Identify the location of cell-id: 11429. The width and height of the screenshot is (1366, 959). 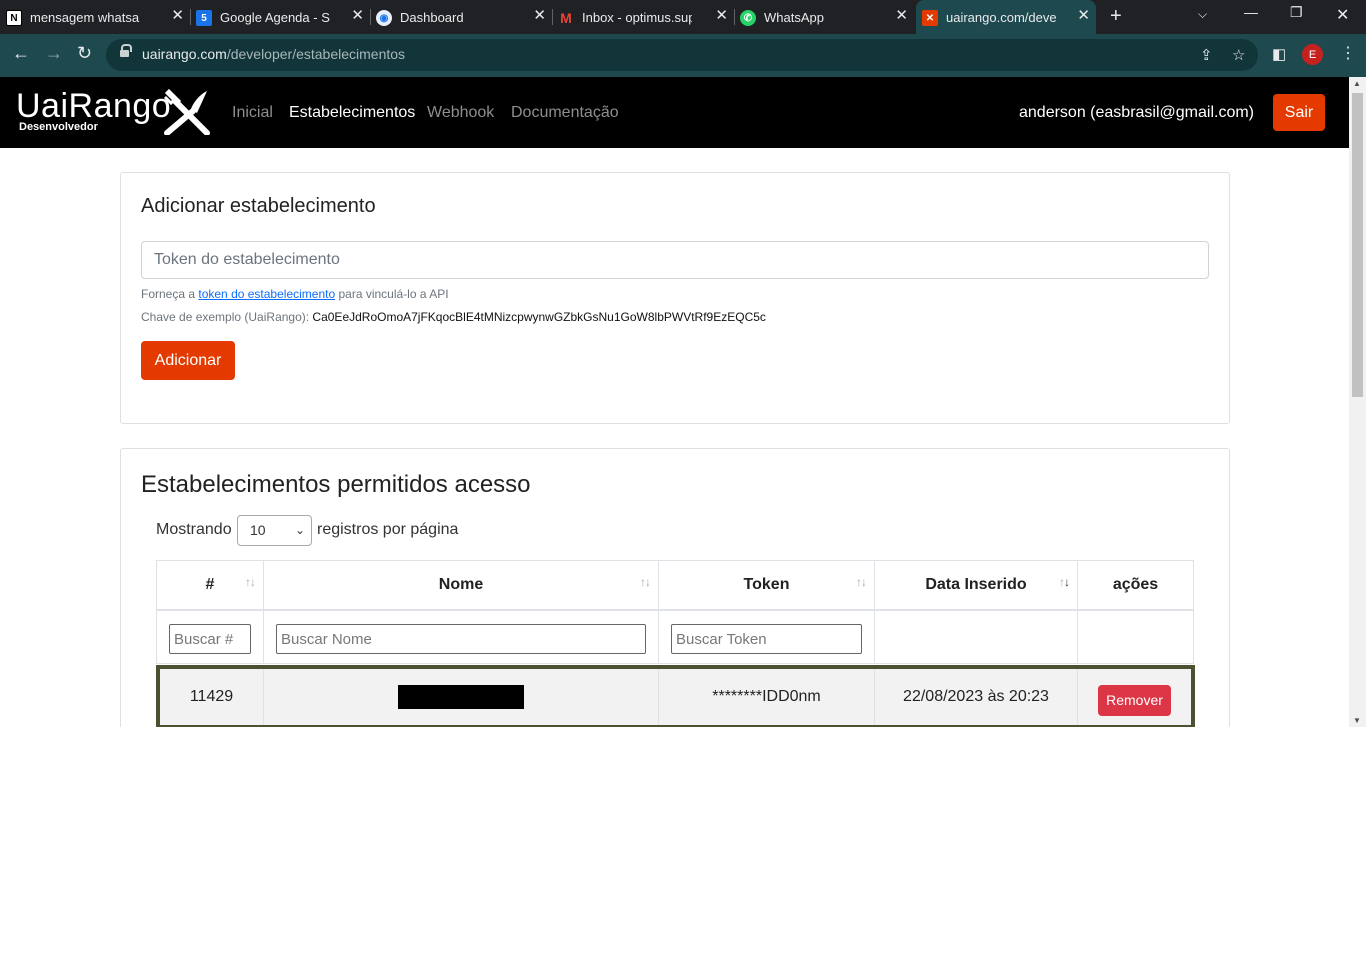
(212, 697).